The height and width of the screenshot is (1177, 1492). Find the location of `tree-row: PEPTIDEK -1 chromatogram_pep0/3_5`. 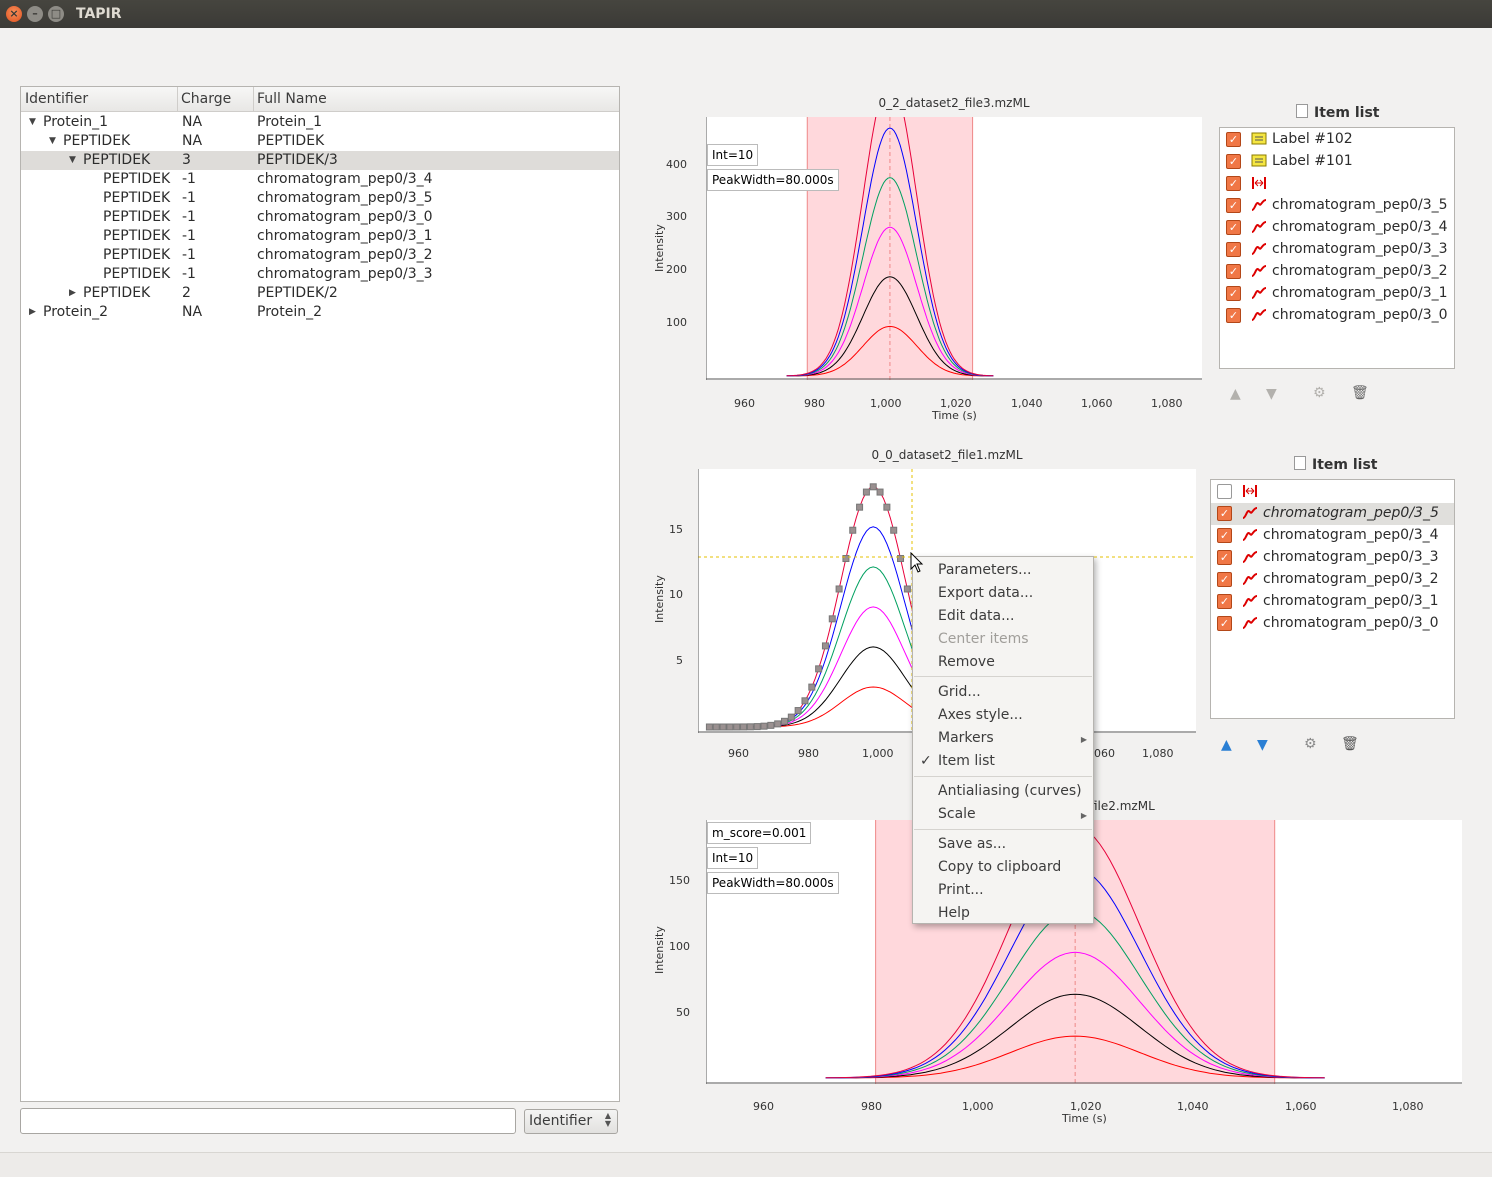

tree-row: PEPTIDEK -1 chromatogram_pep0/3_5 is located at coordinates (320, 198).